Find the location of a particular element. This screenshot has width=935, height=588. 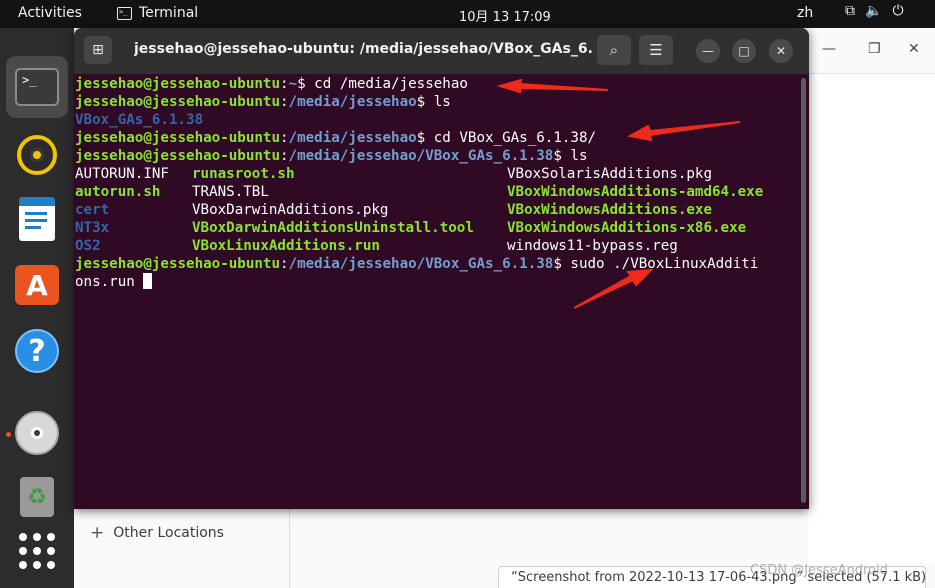

menu-button: ☰ is located at coordinates (656, 50).